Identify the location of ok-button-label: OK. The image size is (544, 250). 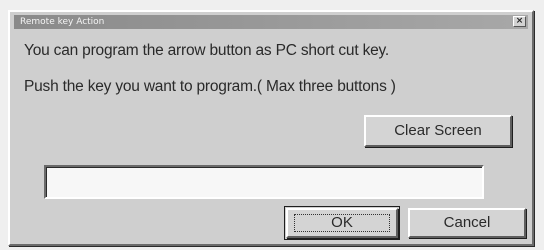
(342, 222).